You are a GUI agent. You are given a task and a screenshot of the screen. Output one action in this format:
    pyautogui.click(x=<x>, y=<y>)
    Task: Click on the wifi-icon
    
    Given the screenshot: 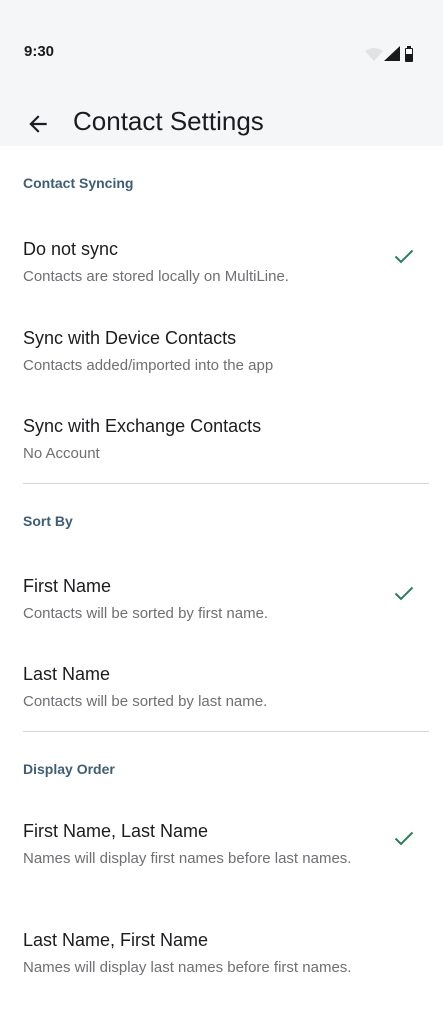 What is the action you would take?
    pyautogui.click(x=374, y=54)
    